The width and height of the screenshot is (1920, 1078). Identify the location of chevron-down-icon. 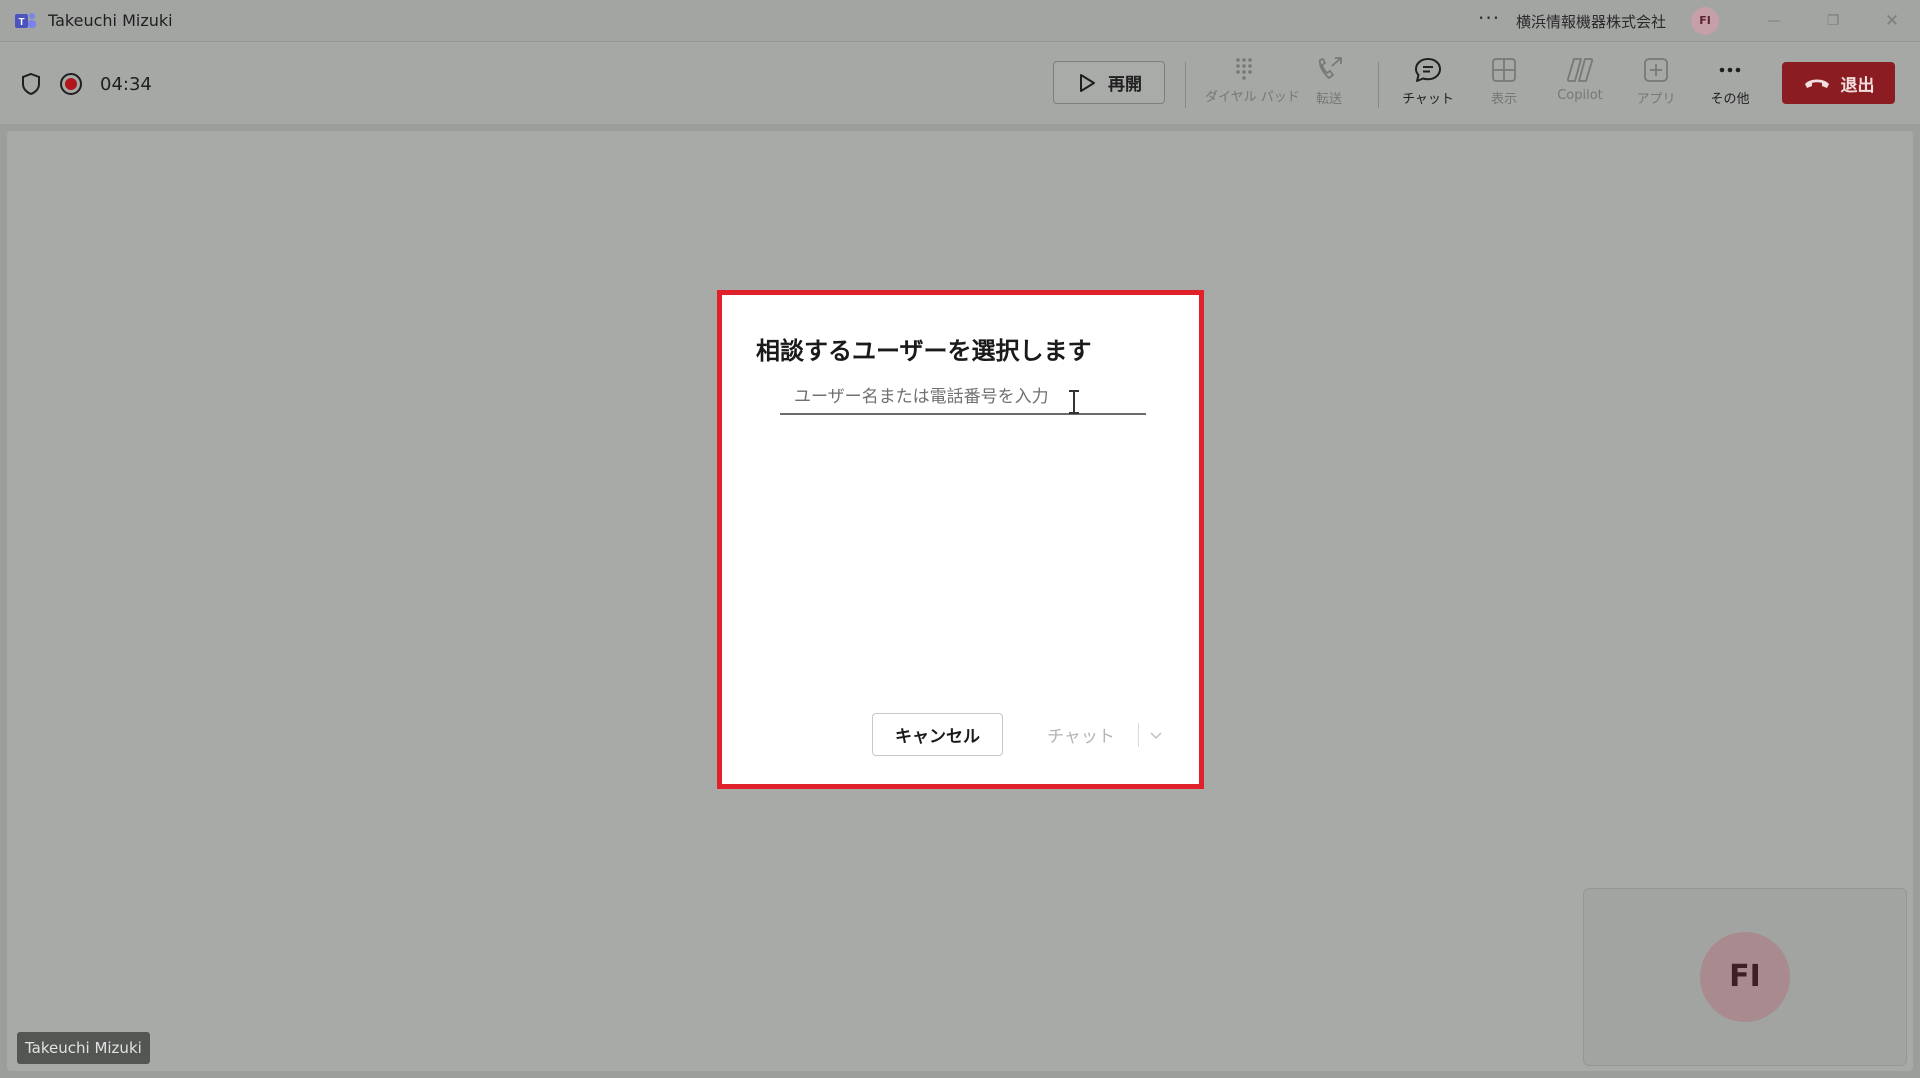
(1156, 735).